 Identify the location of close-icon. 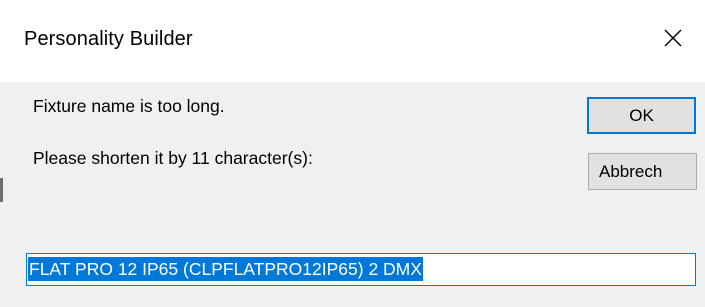
(673, 38).